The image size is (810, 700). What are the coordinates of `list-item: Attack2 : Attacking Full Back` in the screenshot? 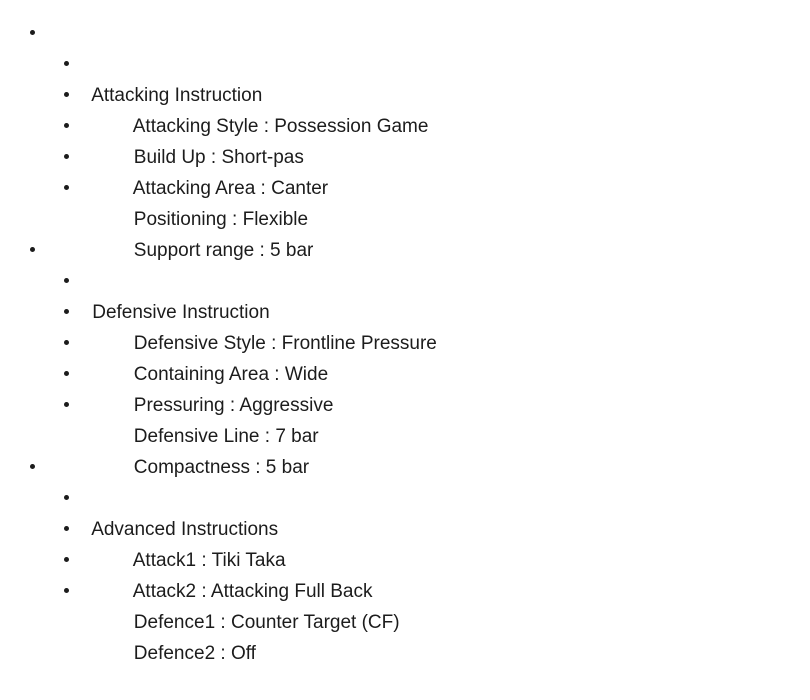 It's located at (405, 558).